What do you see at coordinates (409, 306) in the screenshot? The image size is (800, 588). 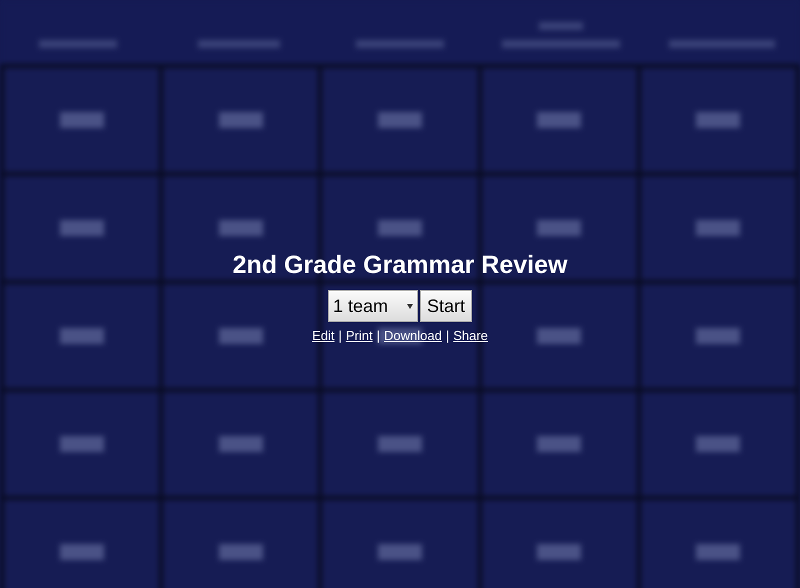 I see `dropdown-caret-icon` at bounding box center [409, 306].